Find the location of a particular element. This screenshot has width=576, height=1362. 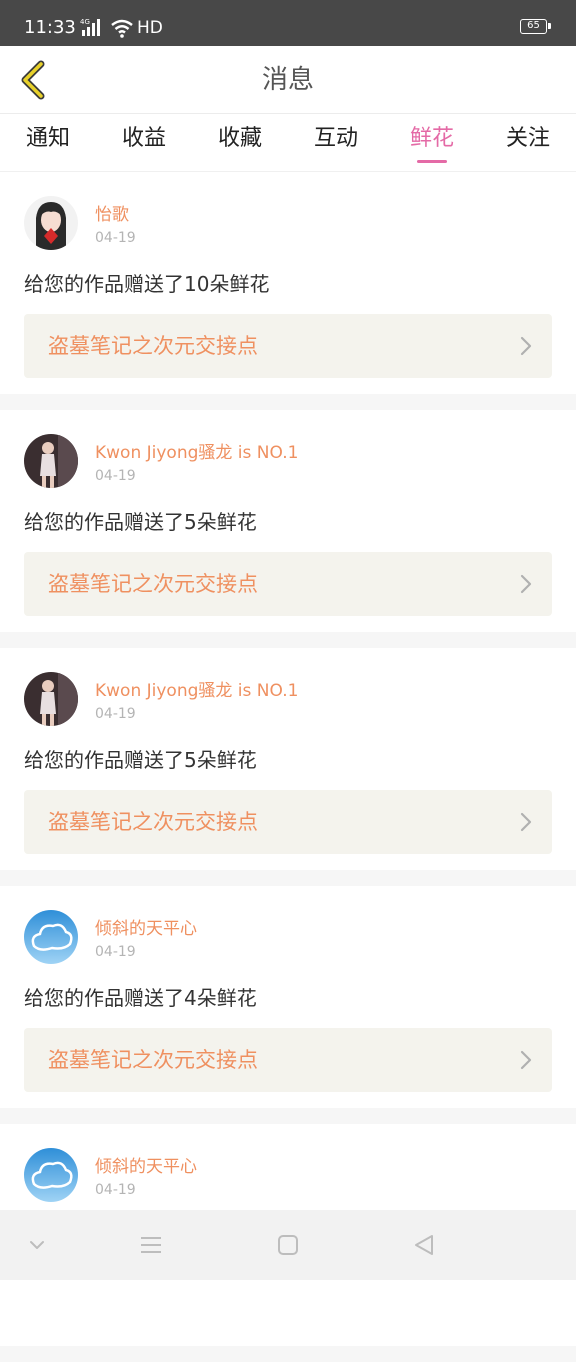

message-text: 给您的作品赠送了10朵鲜花 is located at coordinates (147, 284).